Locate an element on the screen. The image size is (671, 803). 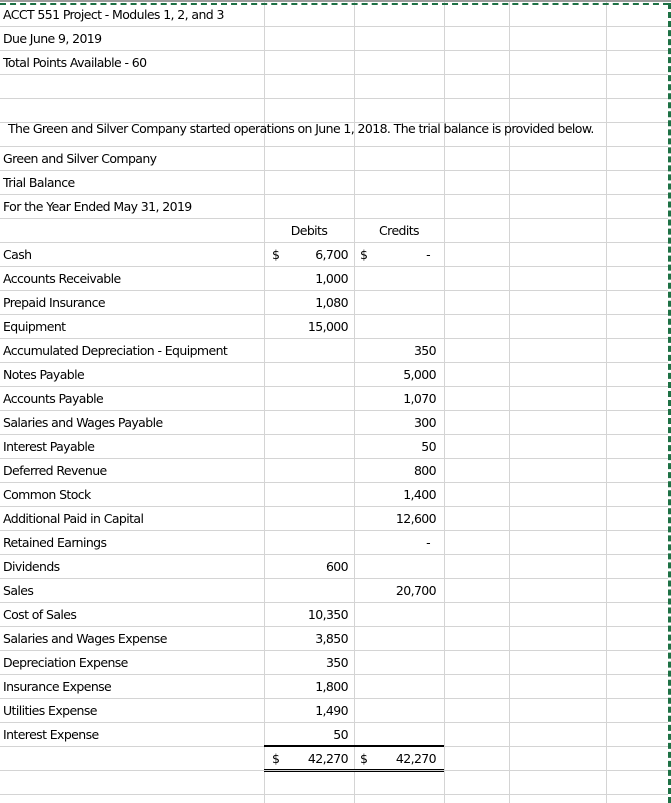
credit-amount: 800 is located at coordinates (395, 471).